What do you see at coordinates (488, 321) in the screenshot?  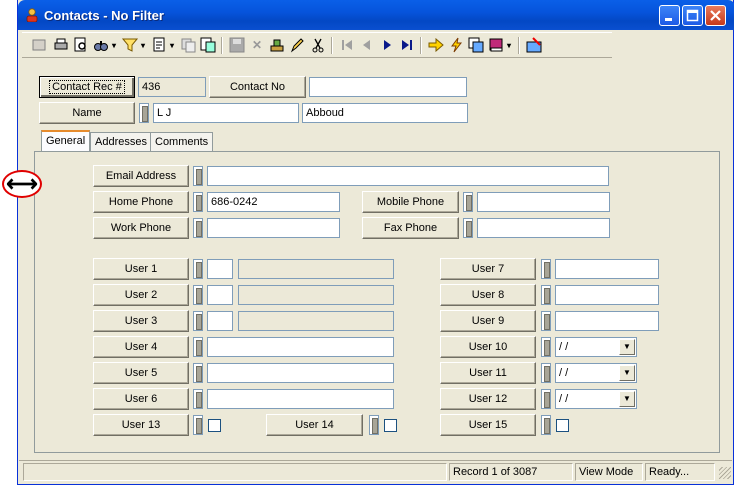 I see `user-9-button: User 9` at bounding box center [488, 321].